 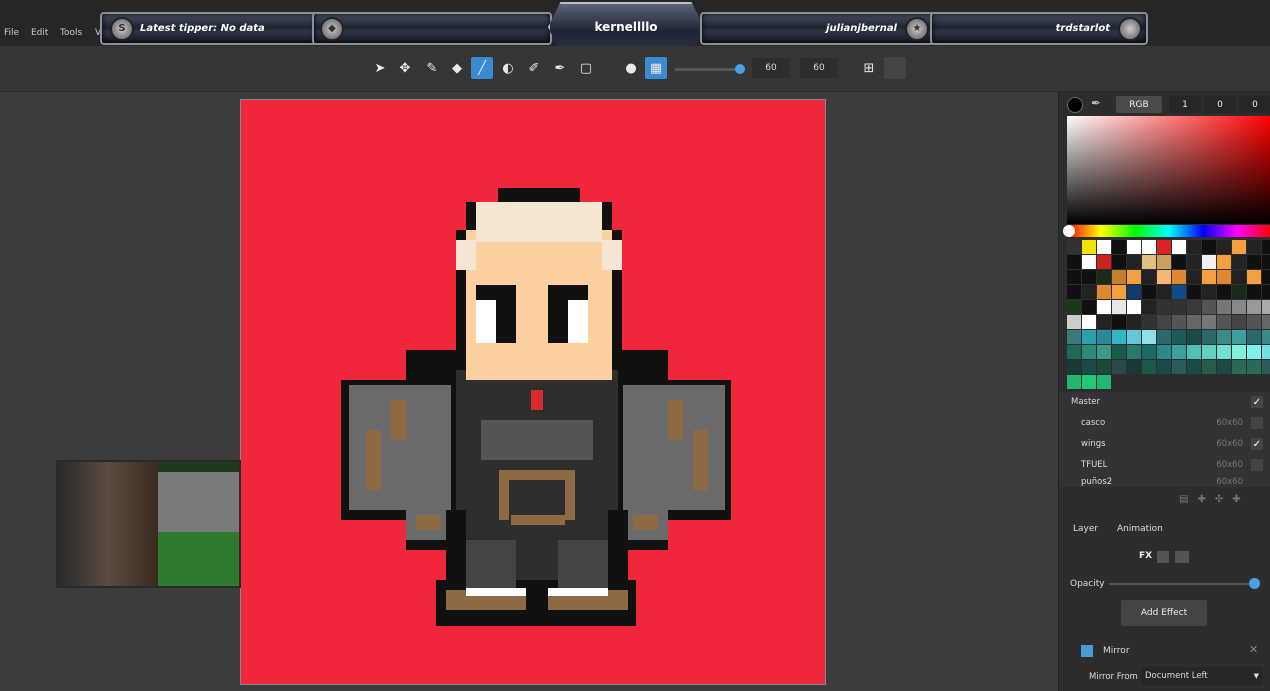 I want to click on chart-icon, so click(x=1163, y=557).